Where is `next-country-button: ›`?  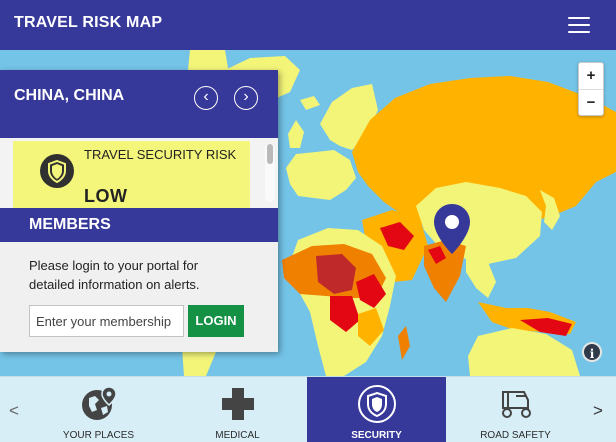
next-country-button: › is located at coordinates (246, 98).